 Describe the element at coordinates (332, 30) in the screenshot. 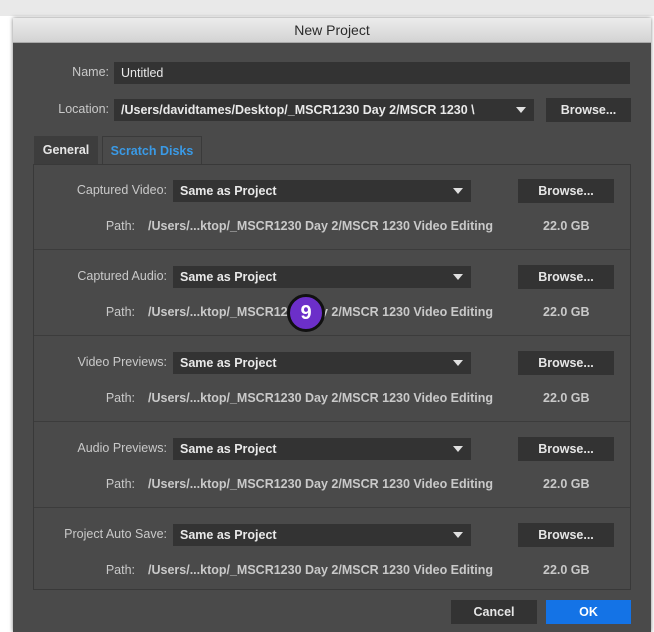

I see `dialog-title: New Project` at that location.